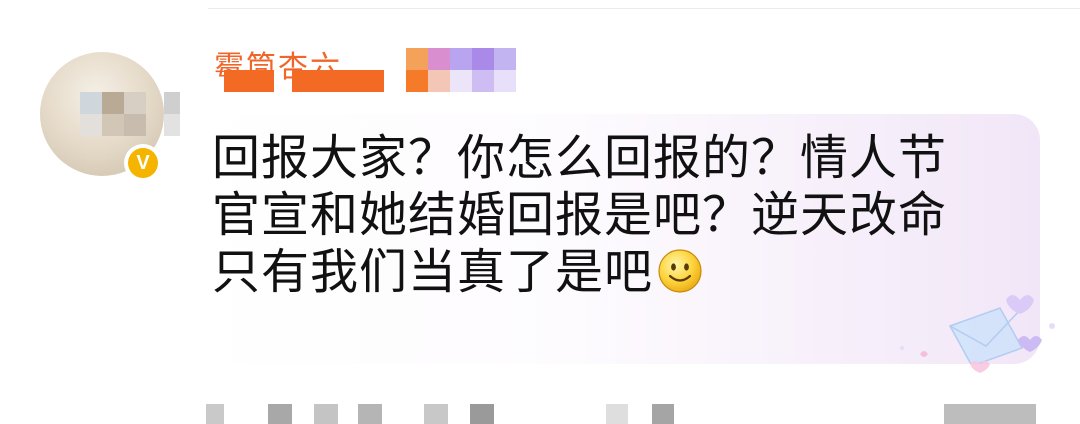  I want to click on verified-badge: V, so click(143, 163).